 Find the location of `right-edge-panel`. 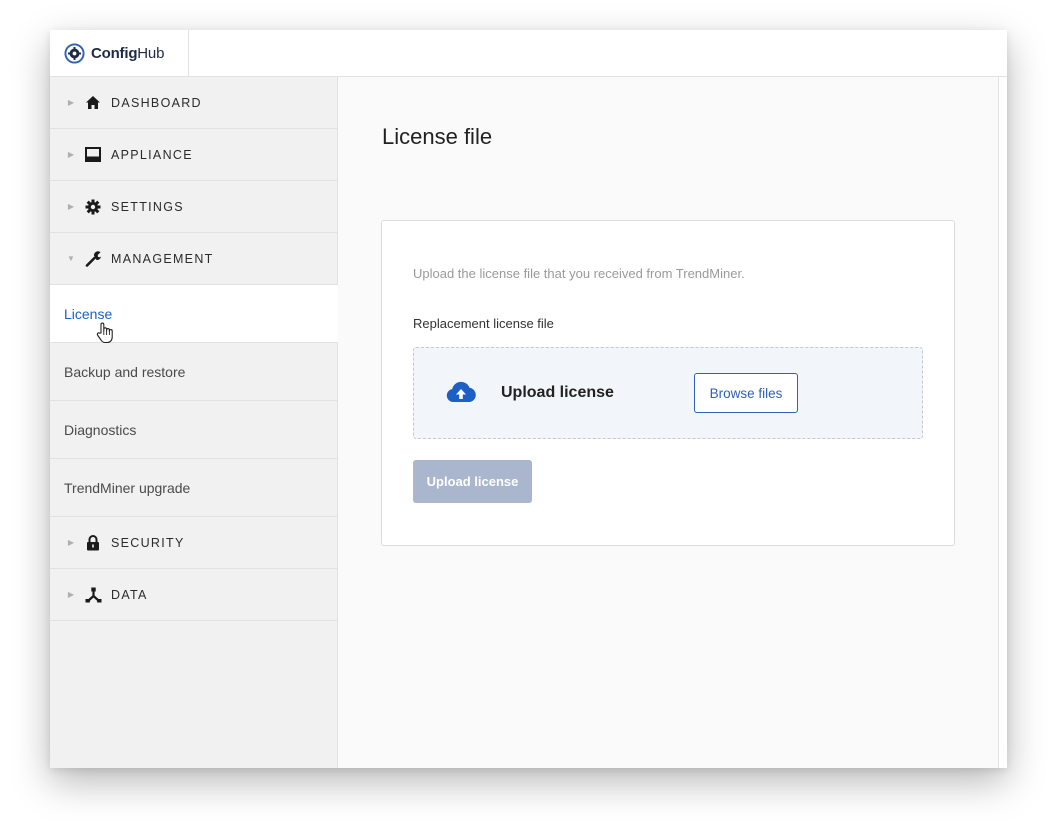

right-edge-panel is located at coordinates (1002, 422).